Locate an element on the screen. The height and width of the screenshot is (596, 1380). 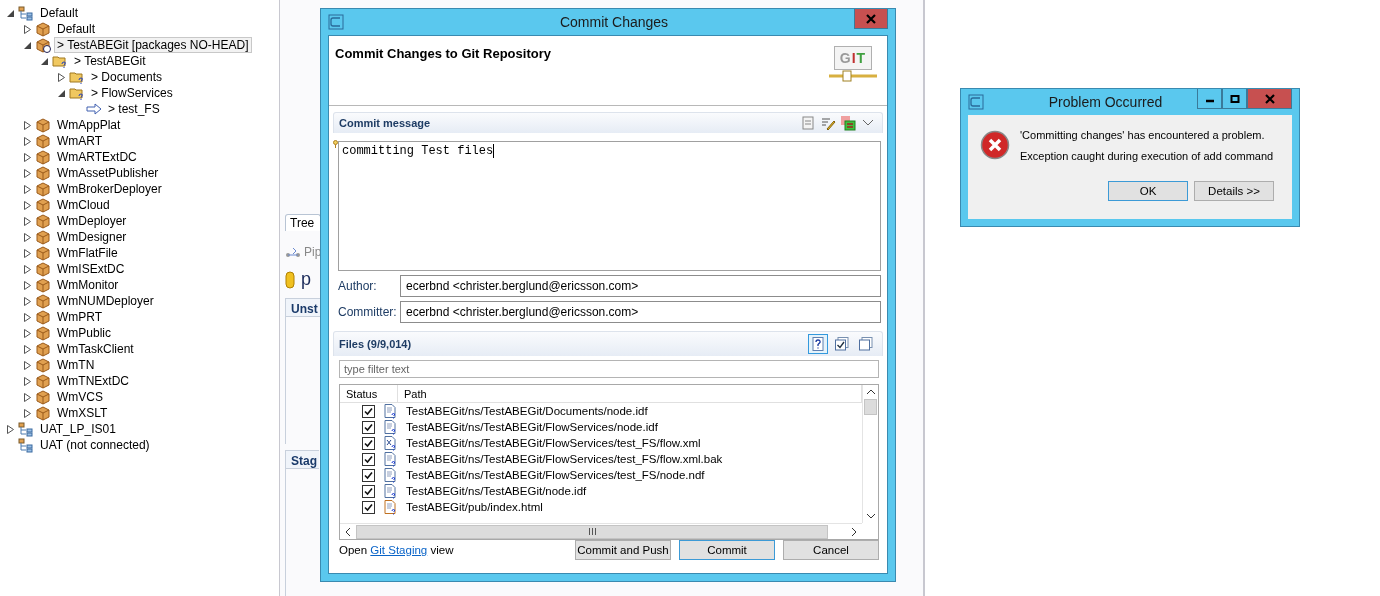
check-all-icon is located at coordinates (842, 344).